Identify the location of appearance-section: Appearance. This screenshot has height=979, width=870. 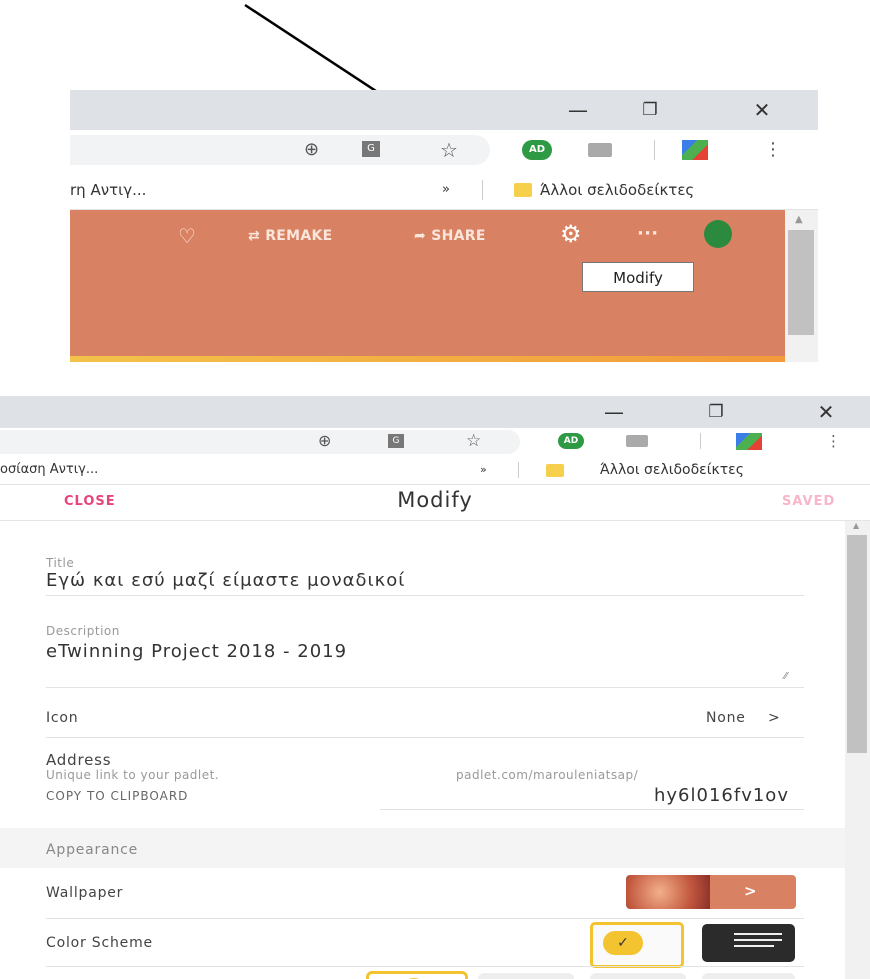
(422, 848).